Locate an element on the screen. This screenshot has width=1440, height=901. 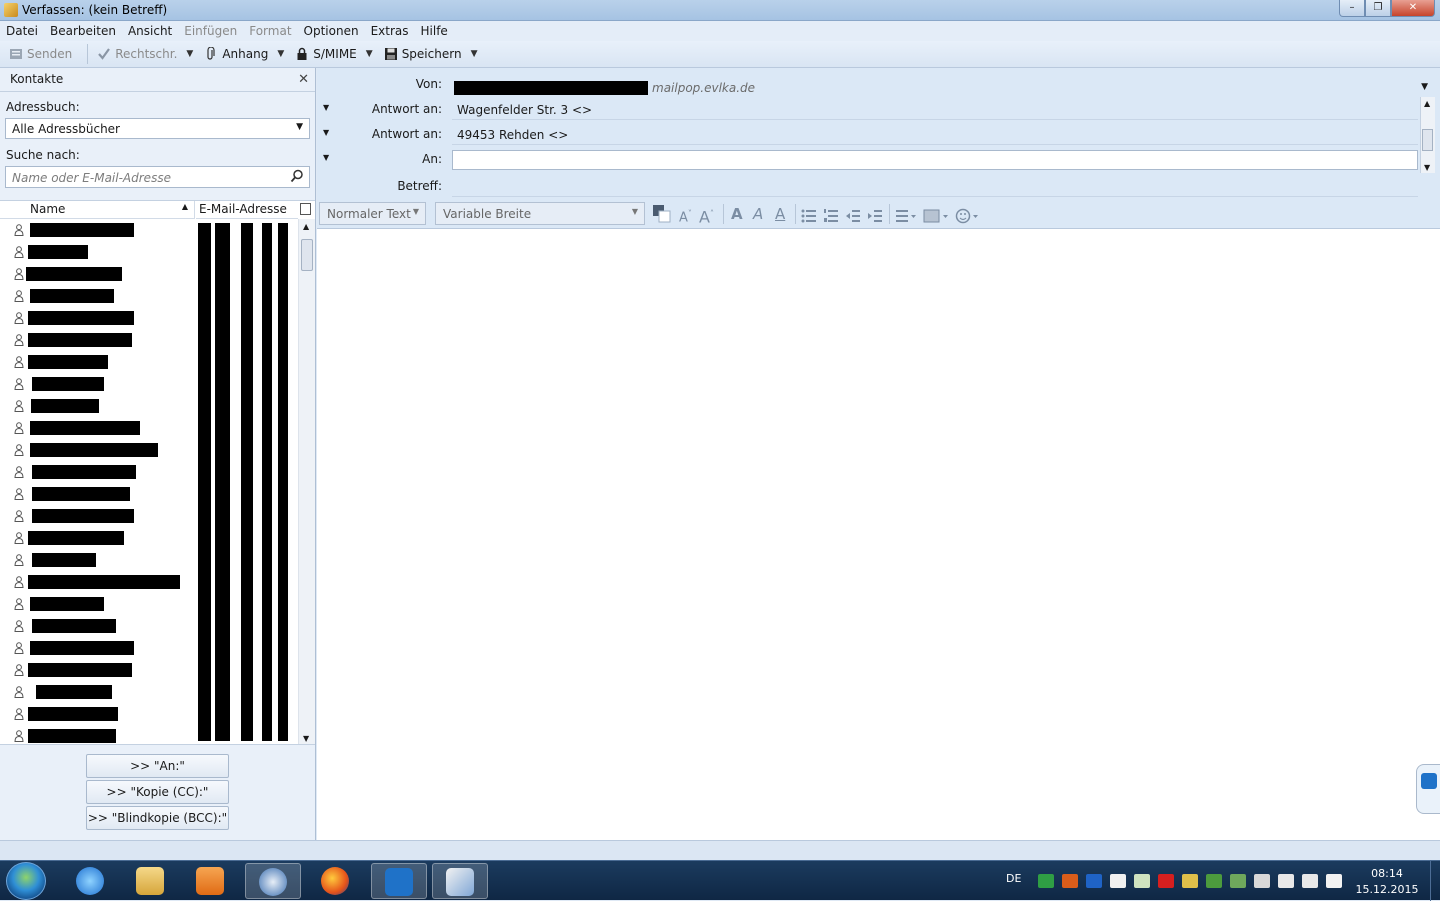
sidebar-close-icon: ✕ is located at coordinates (303, 79).